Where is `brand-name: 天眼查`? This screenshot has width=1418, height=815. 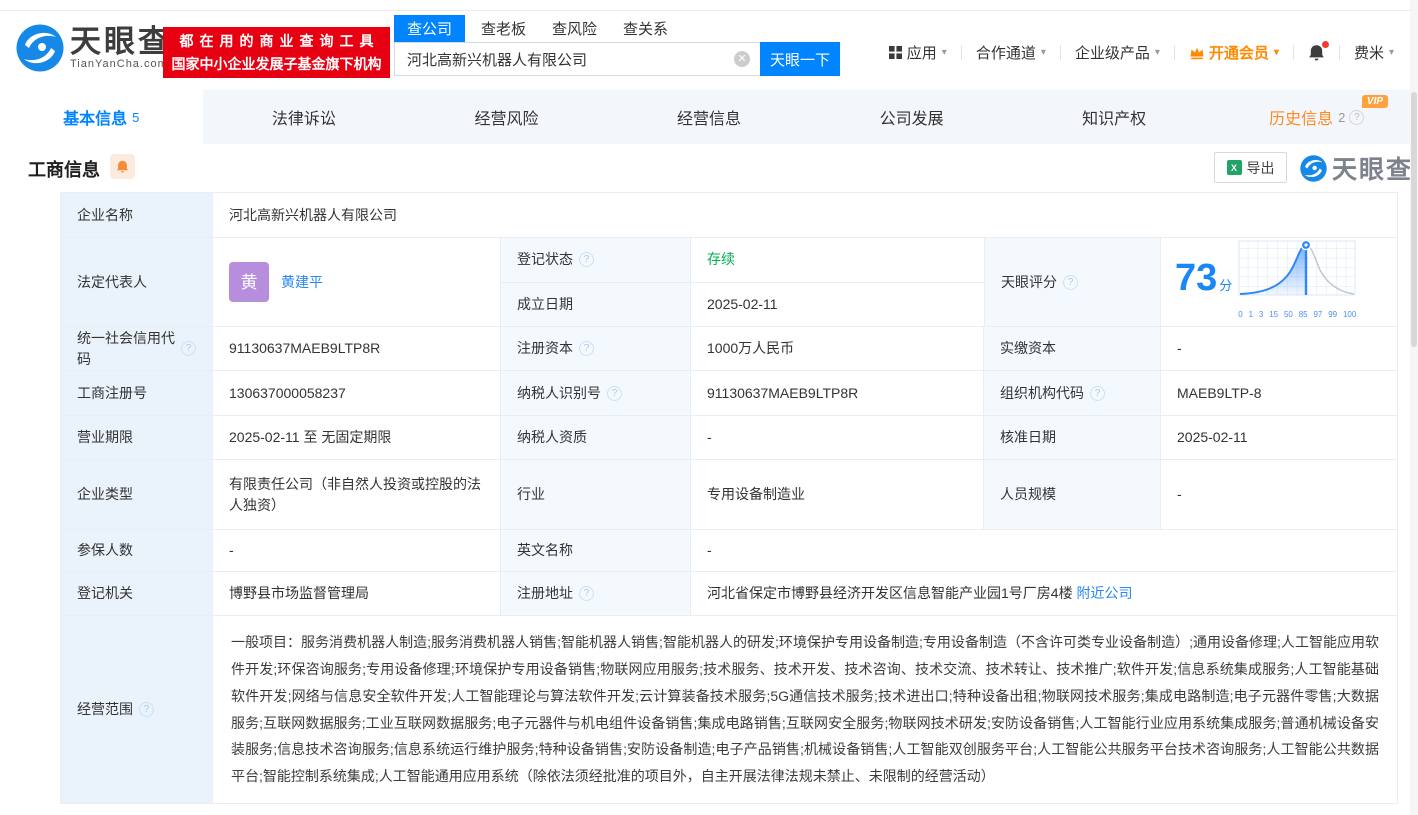
brand-name: 天眼查 is located at coordinates (1373, 170).